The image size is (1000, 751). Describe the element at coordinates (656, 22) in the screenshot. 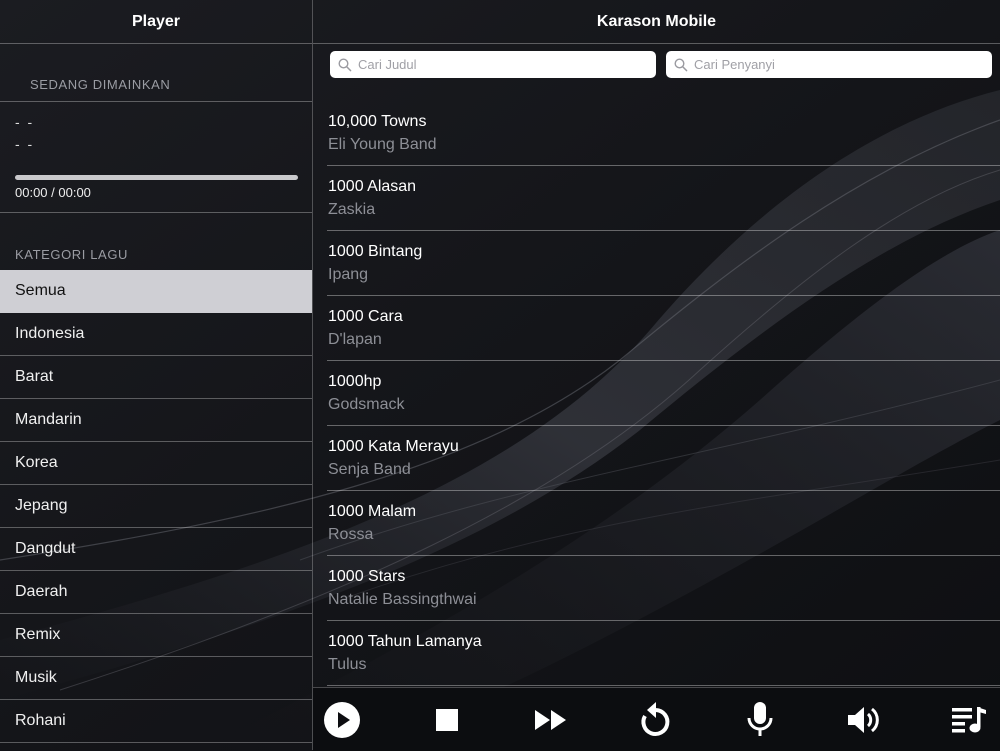

I see `app-title: Karason Mobile` at that location.